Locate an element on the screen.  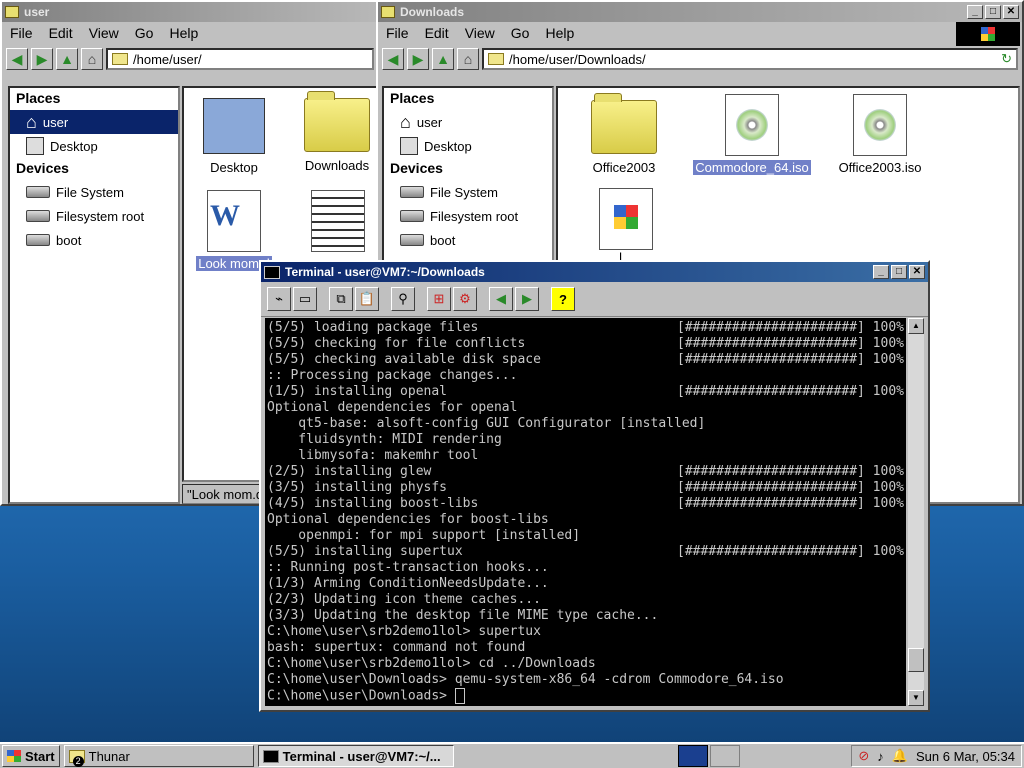
disc-image-icon is located at coordinates (752, 125).